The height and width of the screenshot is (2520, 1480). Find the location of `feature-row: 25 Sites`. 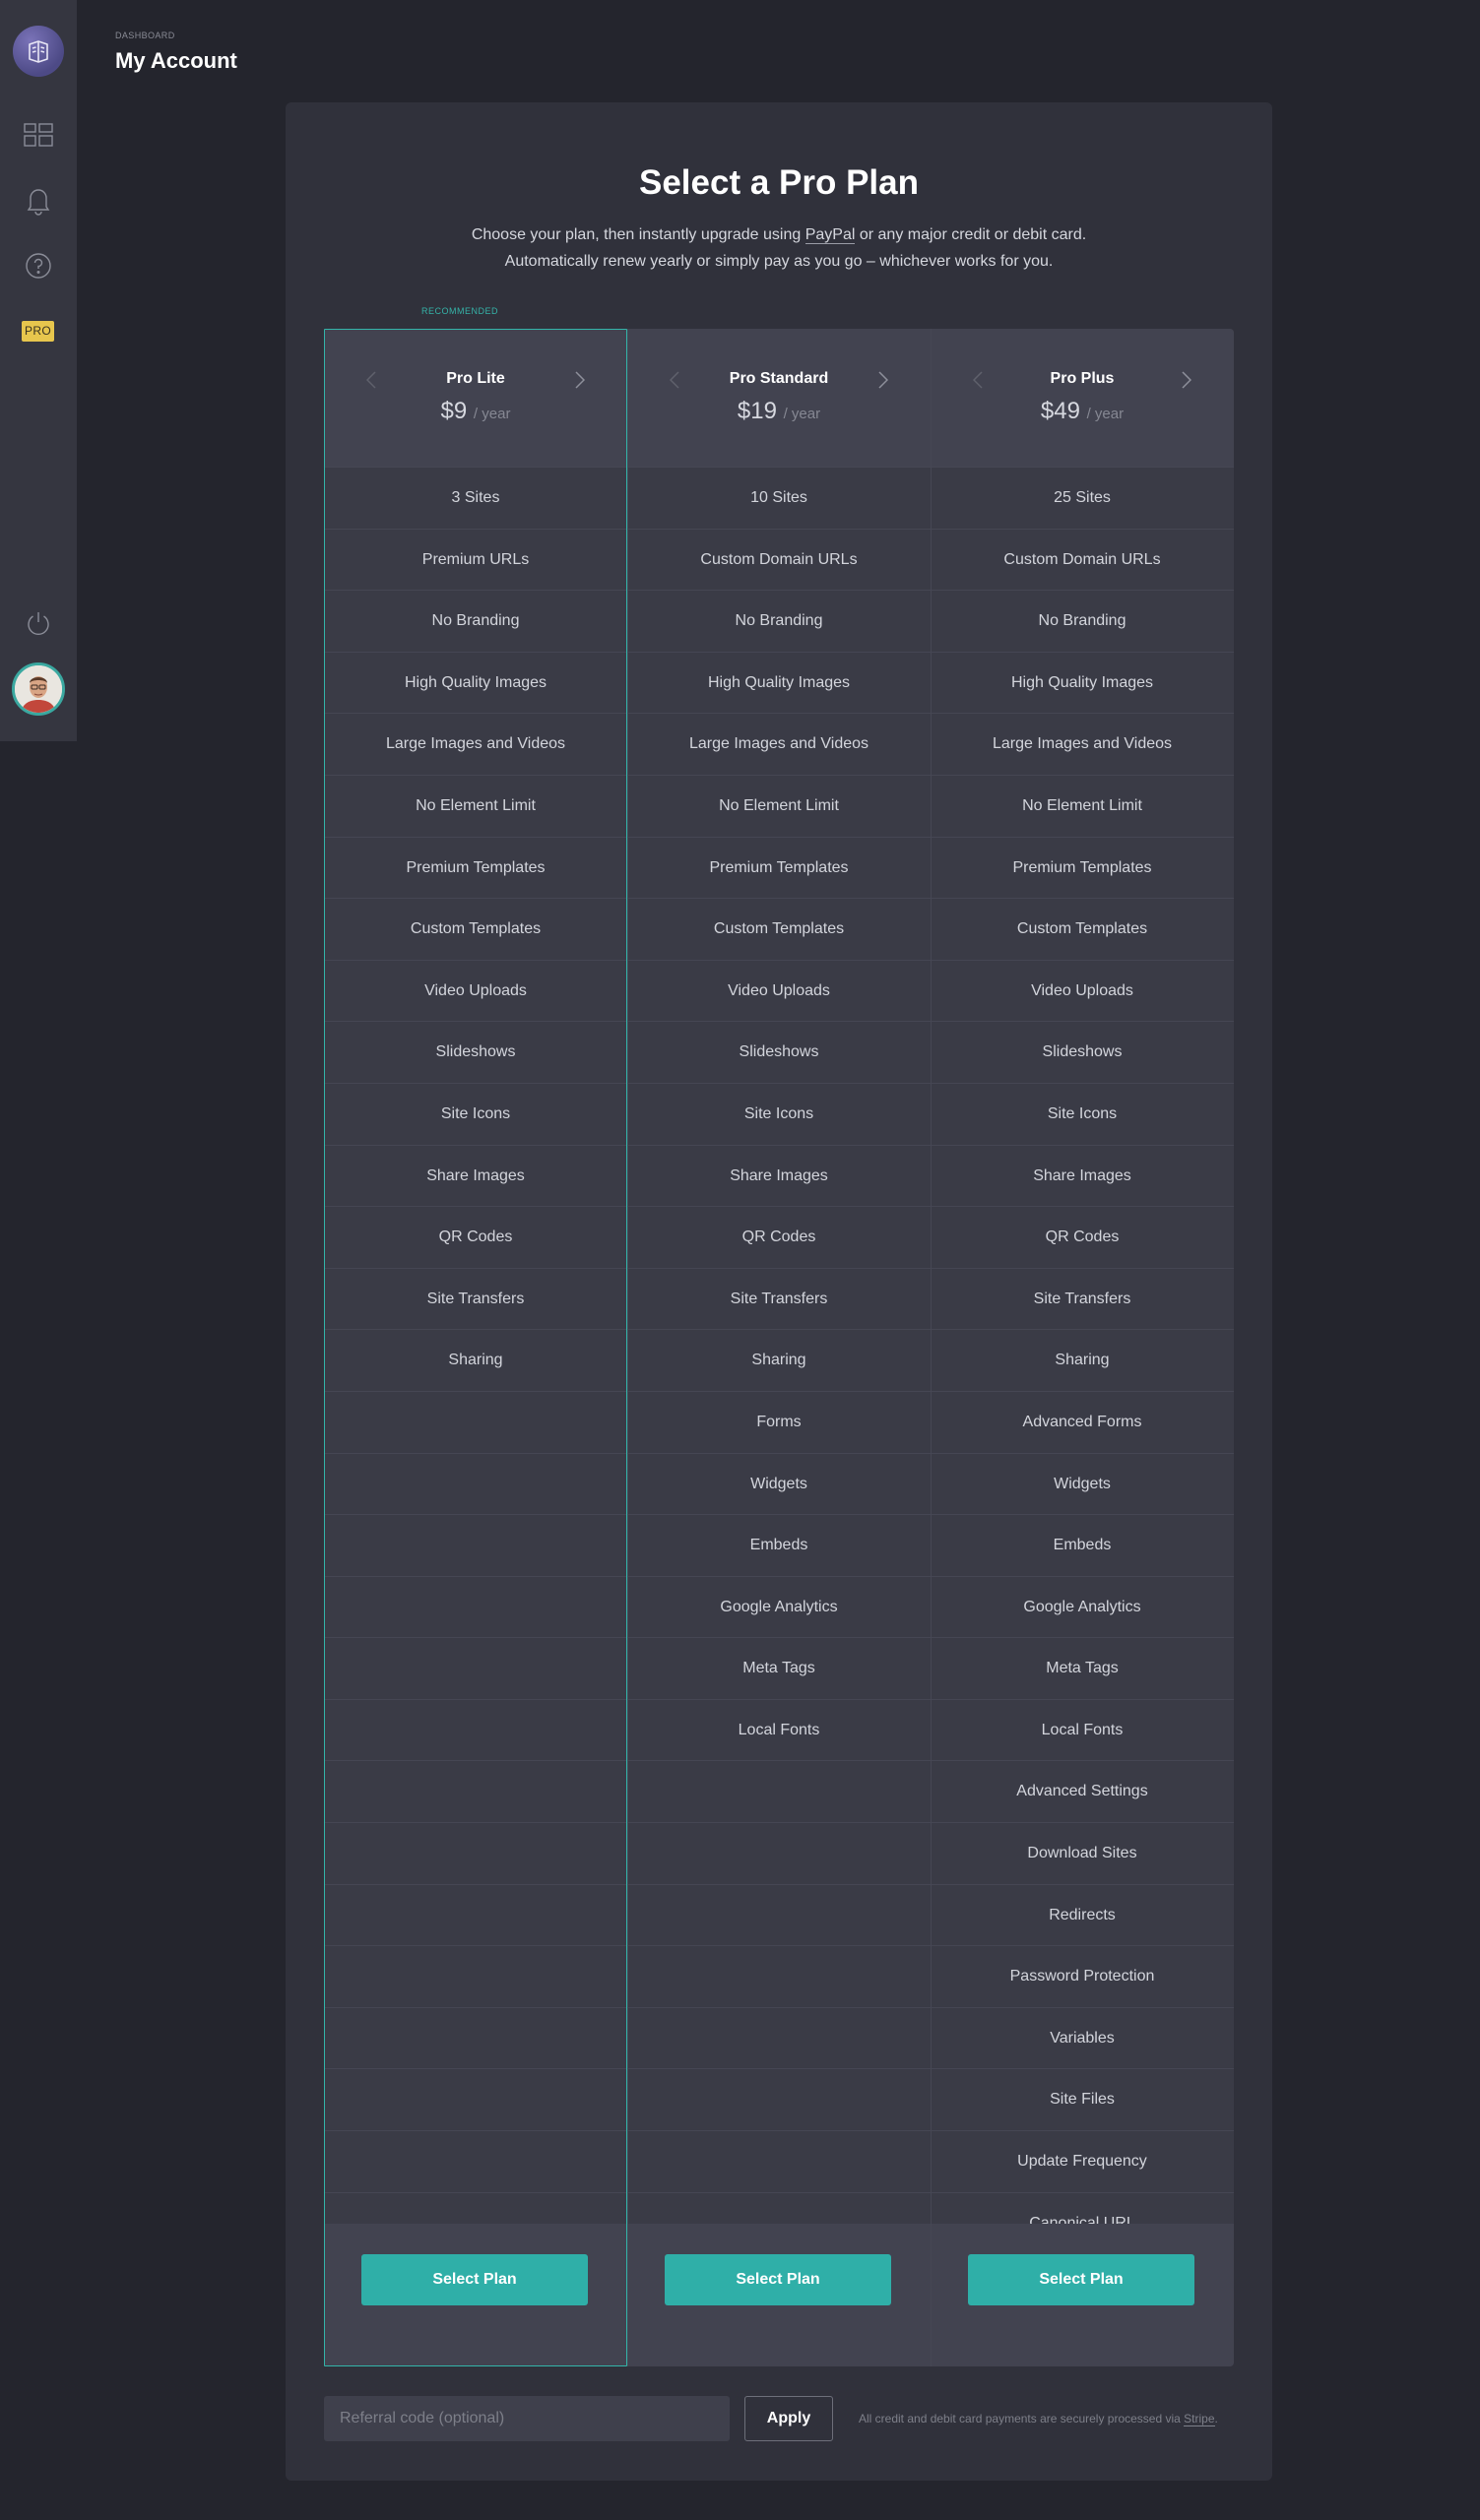

feature-row: 25 Sites is located at coordinates (1082, 498).